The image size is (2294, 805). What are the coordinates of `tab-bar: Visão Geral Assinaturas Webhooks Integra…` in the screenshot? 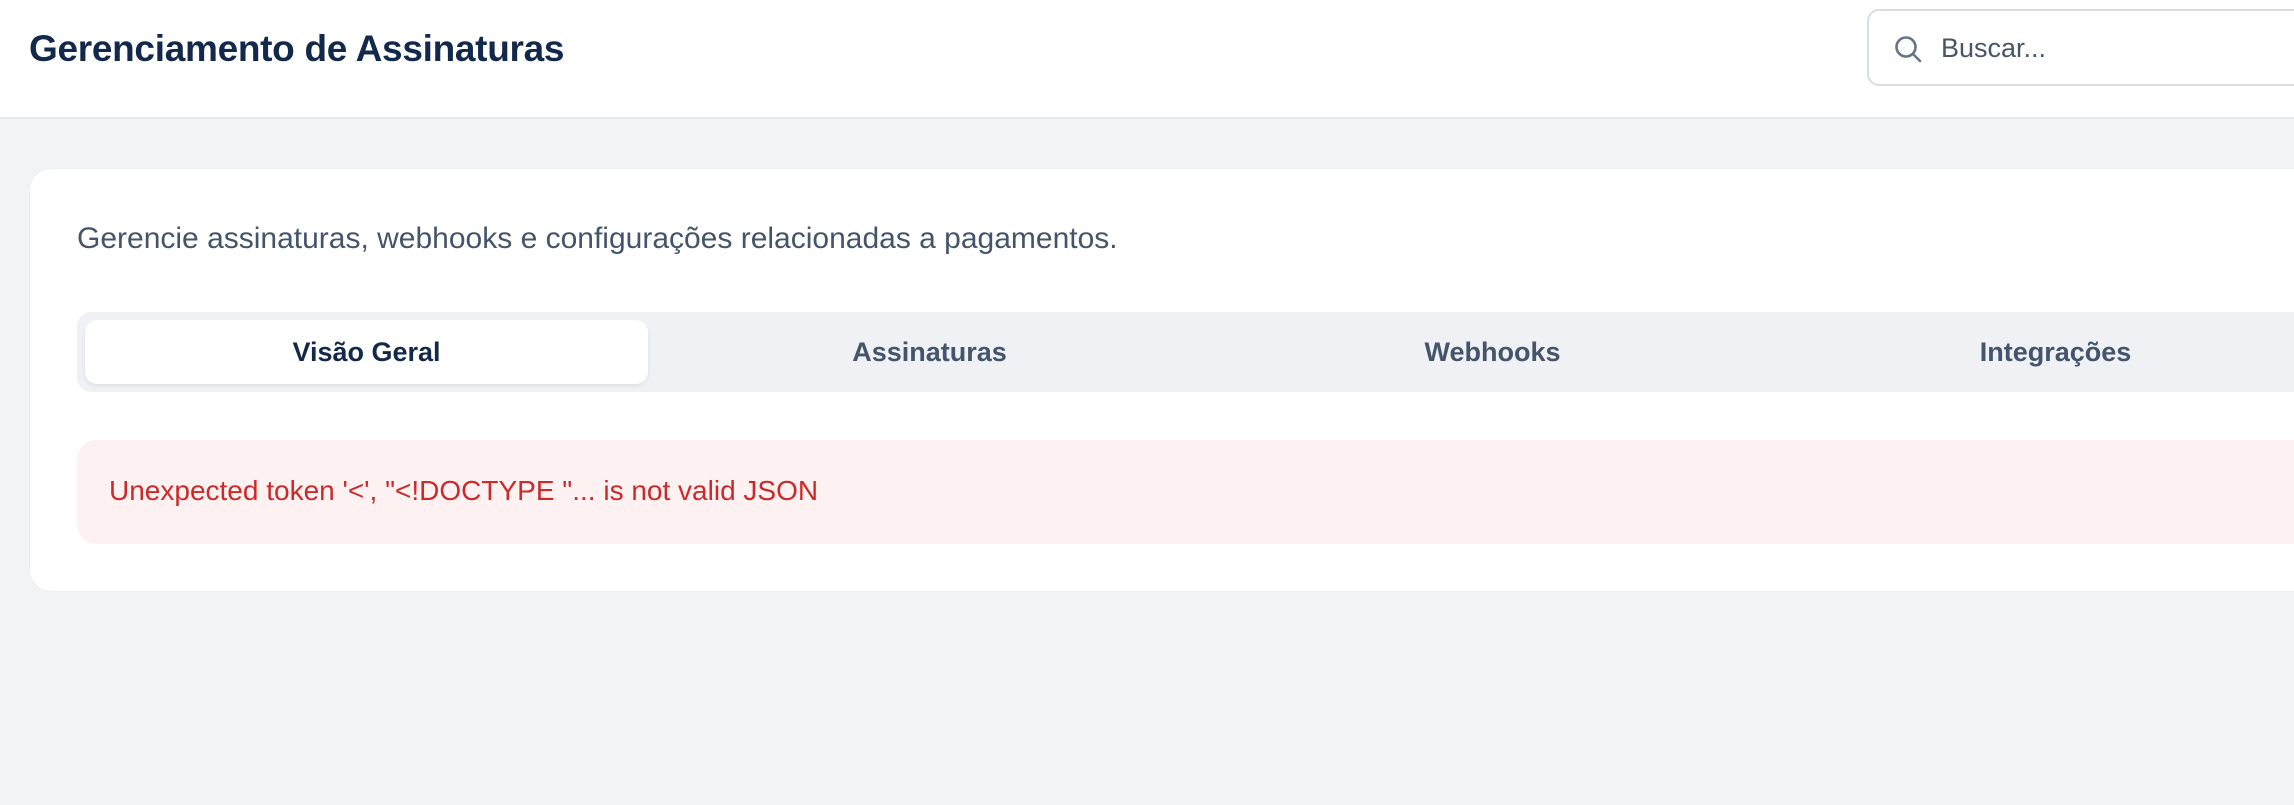 It's located at (1185, 352).